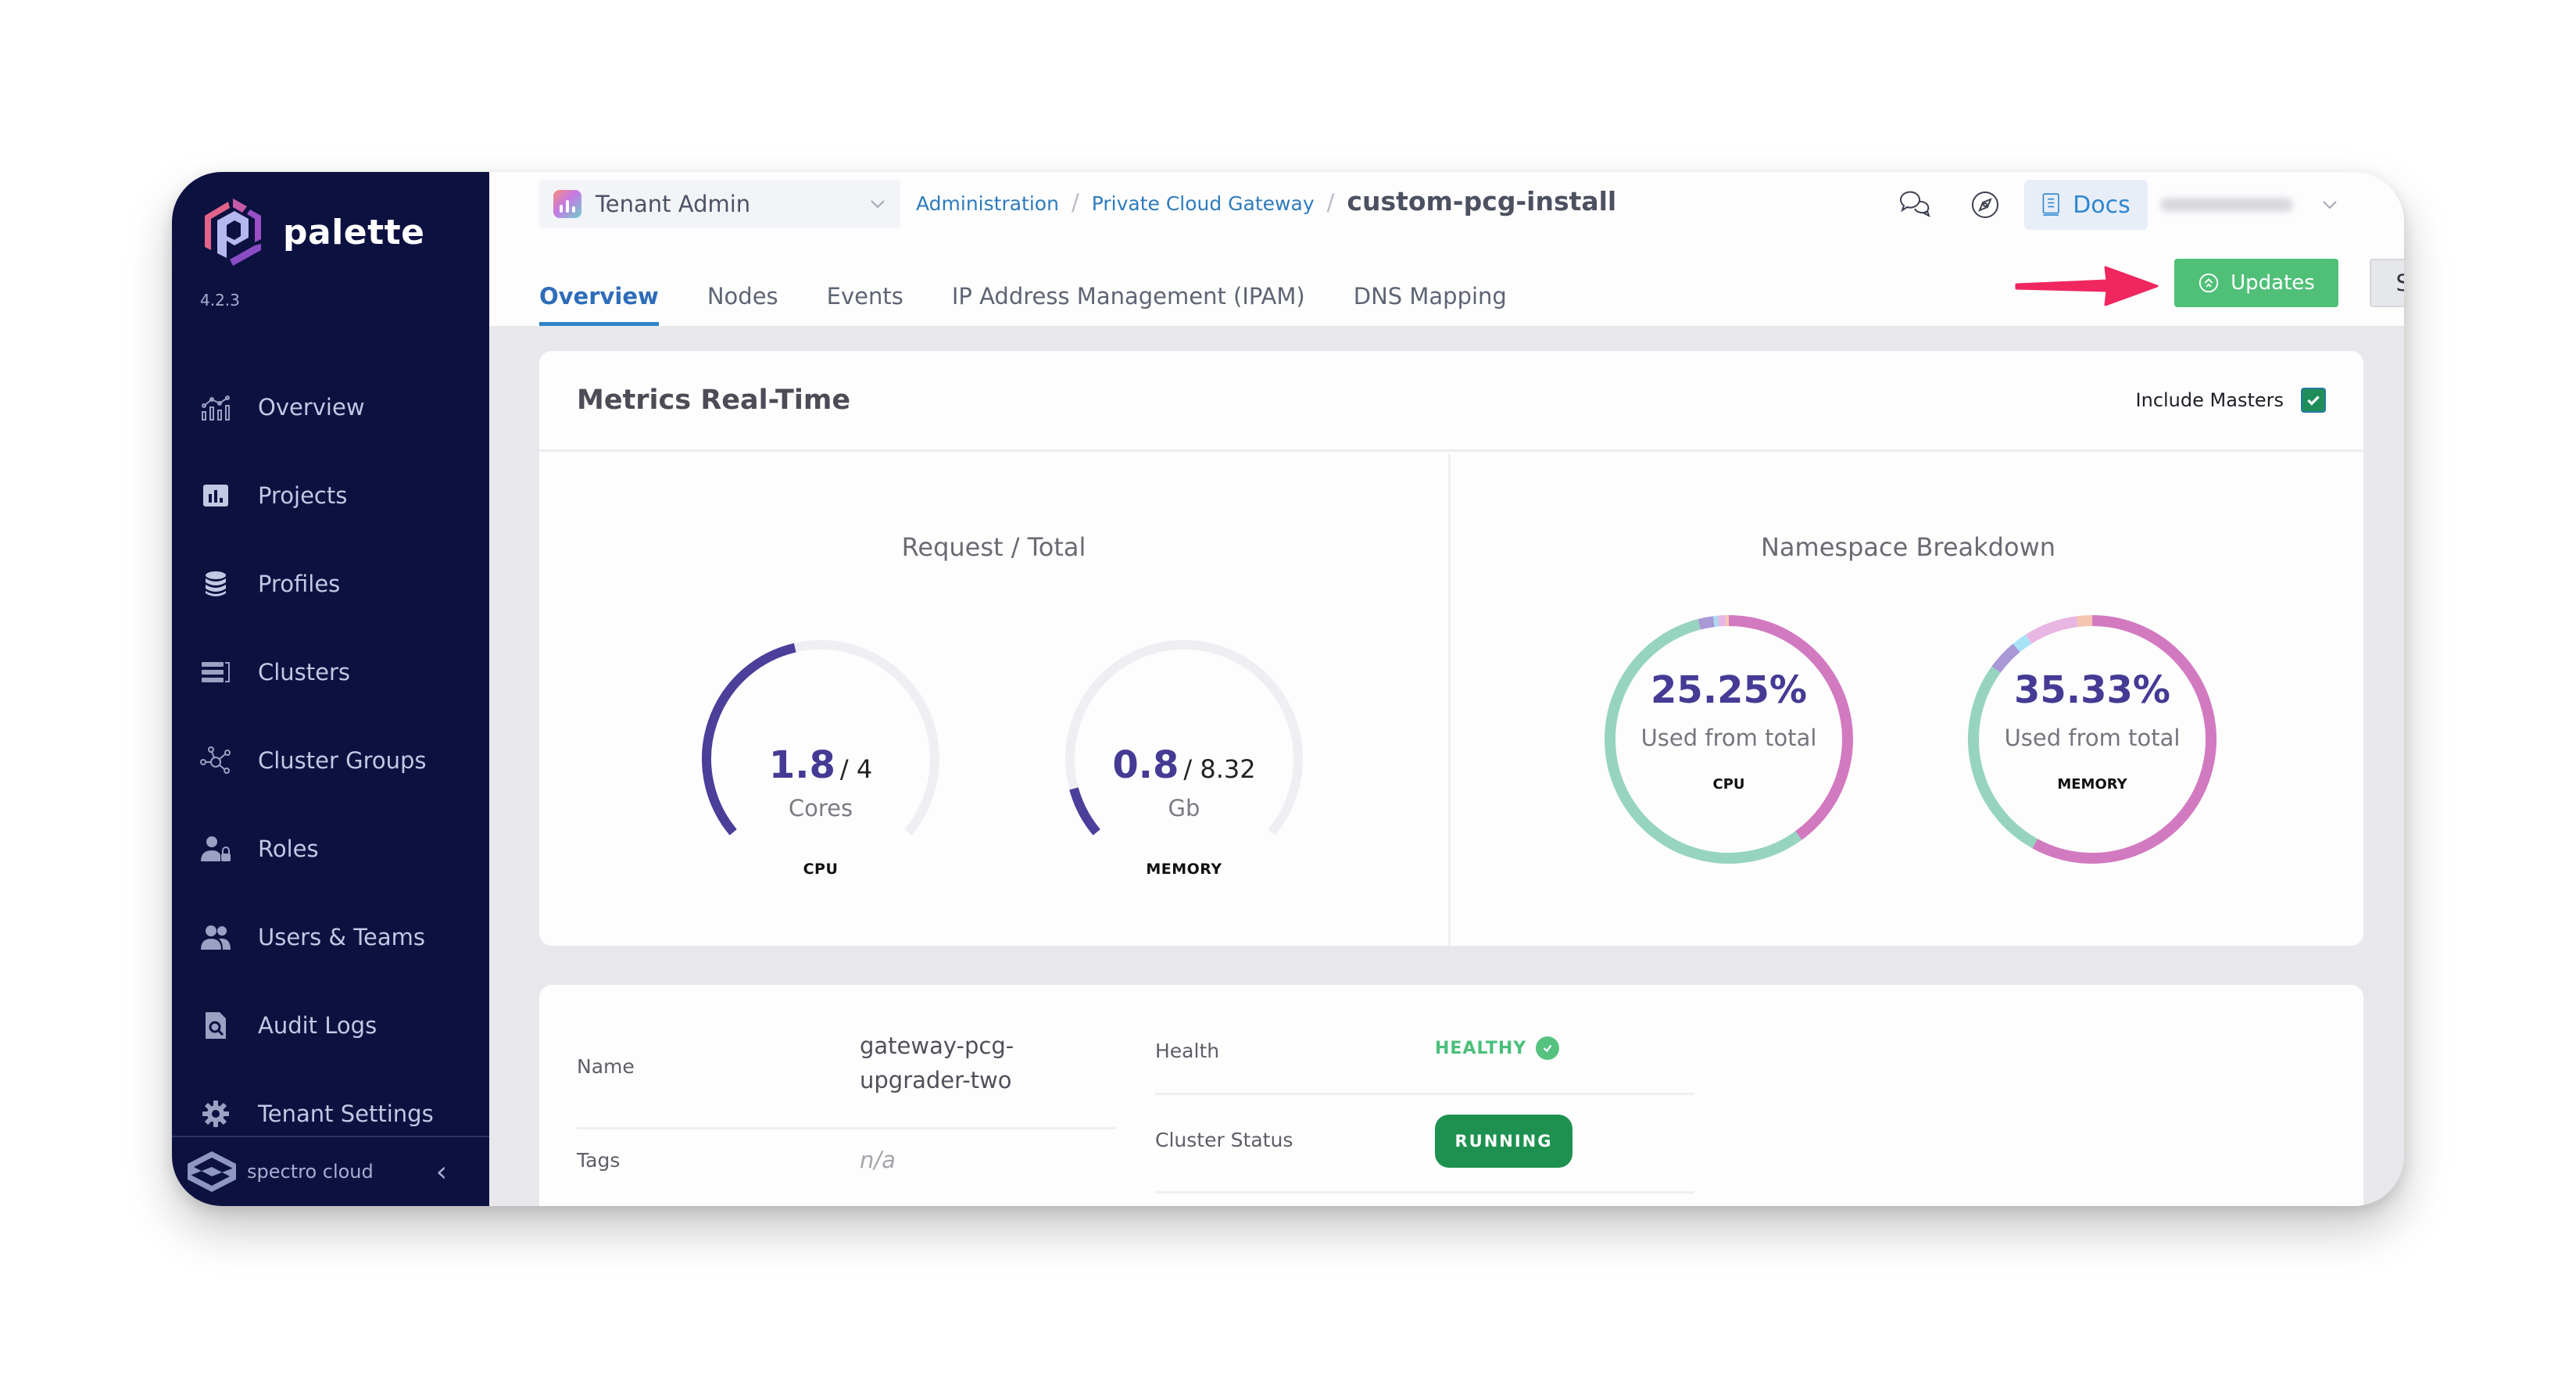 This screenshot has height=1378, width=2576. What do you see at coordinates (1184, 869) in the screenshot?
I see `gauge-name: MEMORY` at bounding box center [1184, 869].